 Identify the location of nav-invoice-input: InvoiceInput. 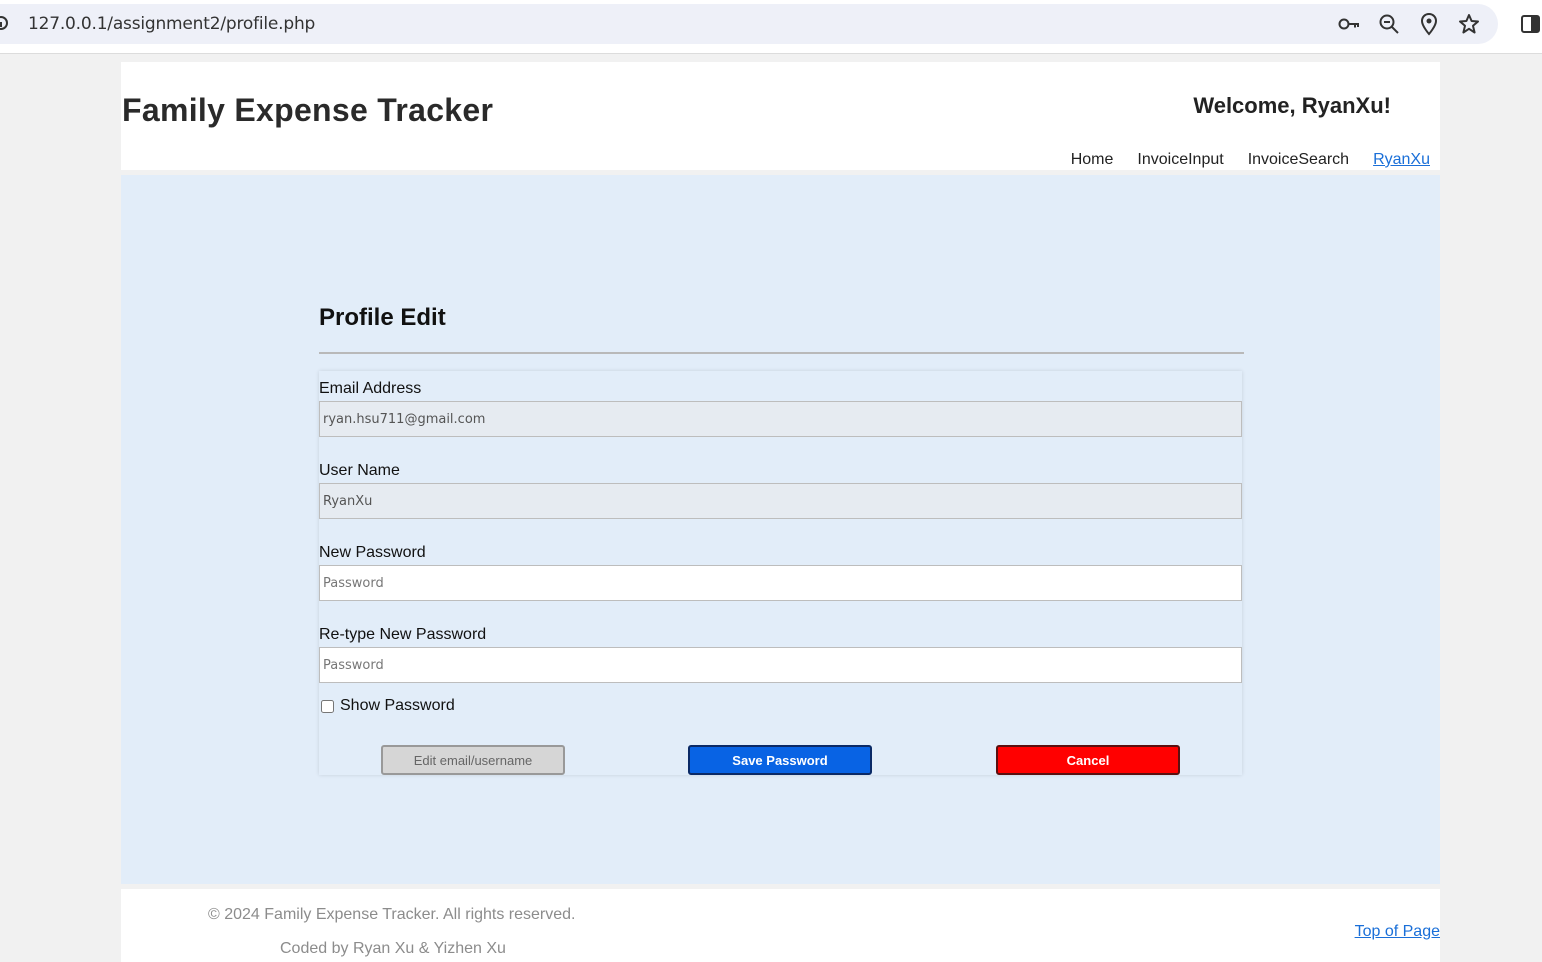
(1180, 160).